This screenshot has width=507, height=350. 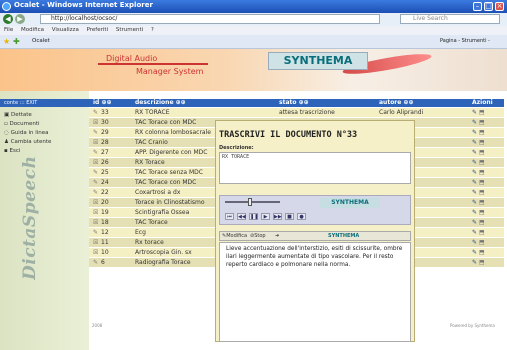 What do you see at coordinates (20, 19) in the screenshot?
I see `forward-button: ▶` at bounding box center [20, 19].